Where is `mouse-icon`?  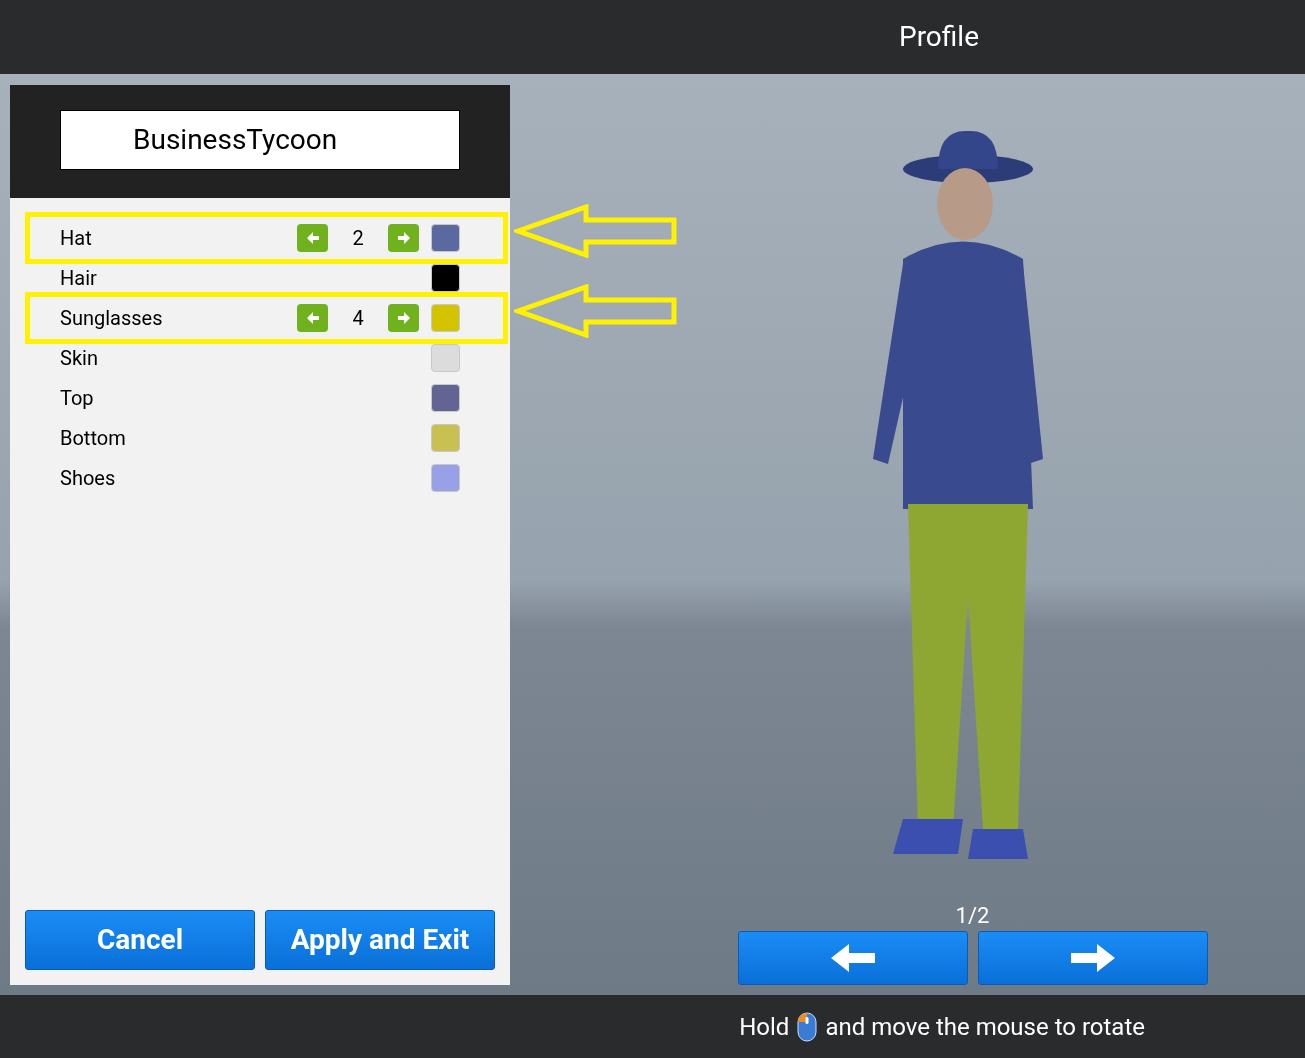 mouse-icon is located at coordinates (807, 1026).